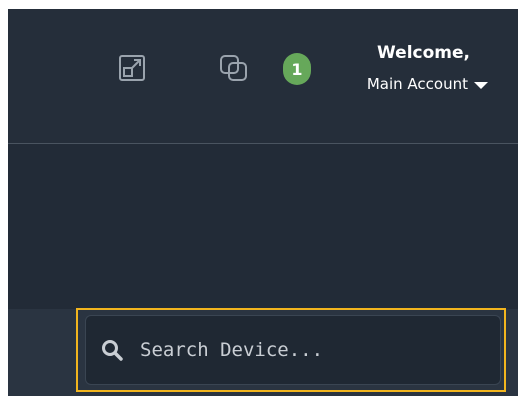 Image resolution: width=518 pixels, height=396 pixels. I want to click on expand-icon, so click(132, 68).